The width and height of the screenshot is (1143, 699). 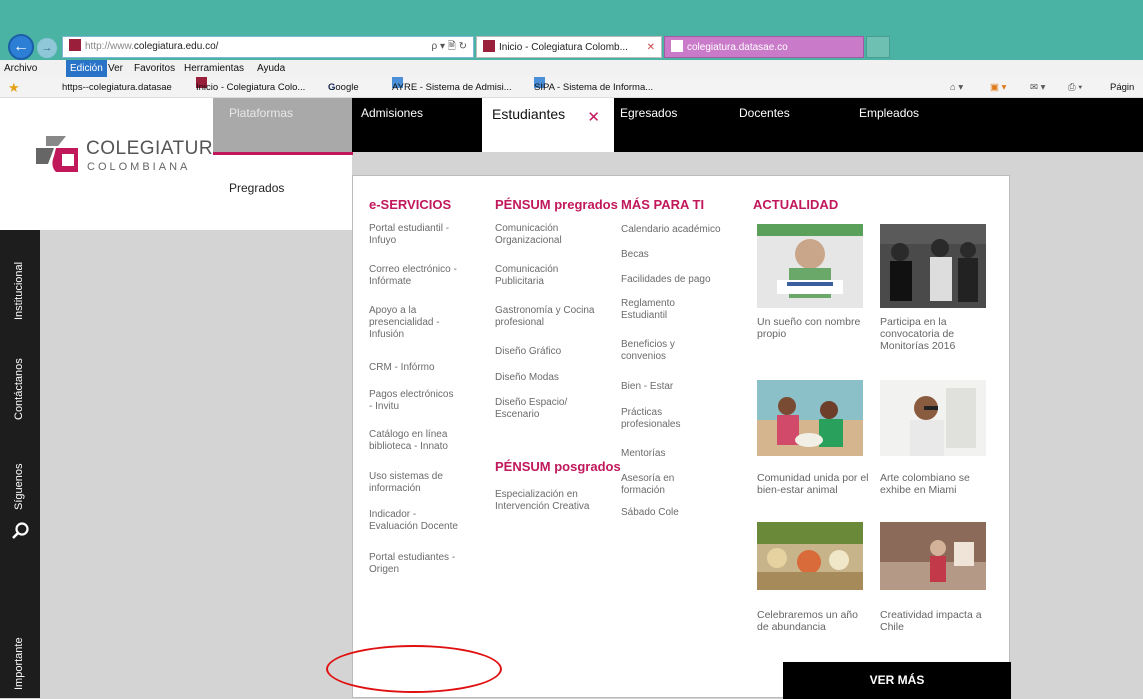 What do you see at coordinates (449, 47) in the screenshot?
I see `address-tools: ρ ▾ 🗎 ↻` at bounding box center [449, 47].